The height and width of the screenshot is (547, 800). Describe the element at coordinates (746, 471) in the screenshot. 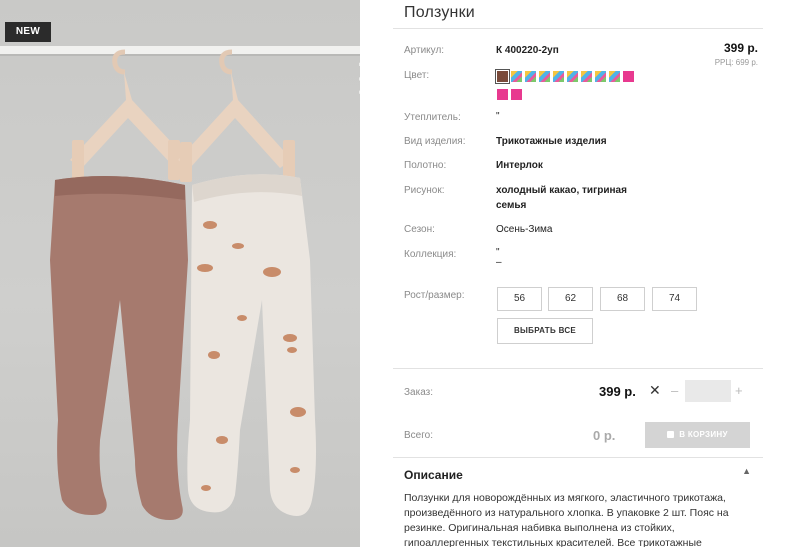

I see `description-collapse-icon: ▲` at that location.